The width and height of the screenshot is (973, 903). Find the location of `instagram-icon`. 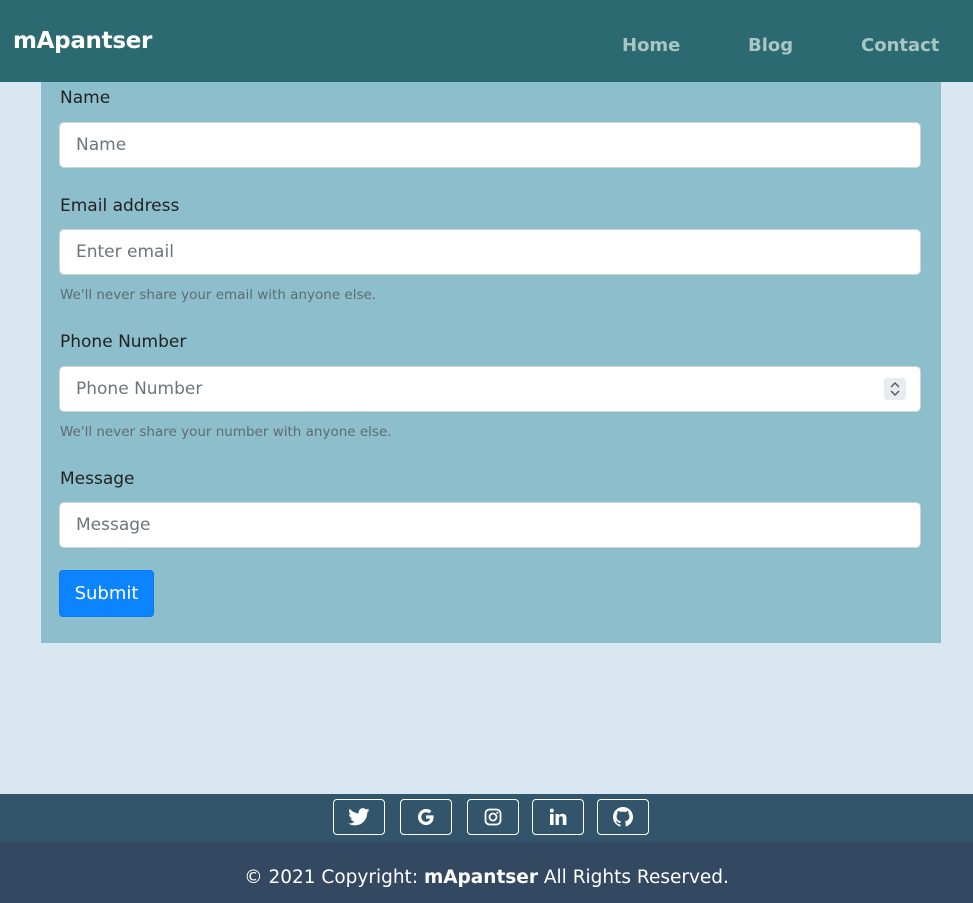

instagram-icon is located at coordinates (493, 817).